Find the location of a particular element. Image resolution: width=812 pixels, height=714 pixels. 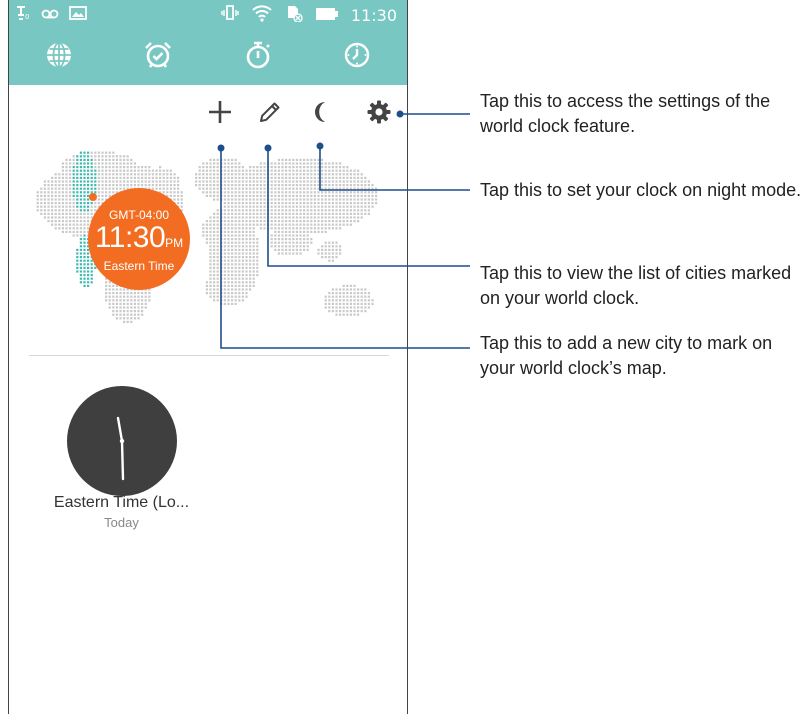

night-mode-button is located at coordinates (322, 114).